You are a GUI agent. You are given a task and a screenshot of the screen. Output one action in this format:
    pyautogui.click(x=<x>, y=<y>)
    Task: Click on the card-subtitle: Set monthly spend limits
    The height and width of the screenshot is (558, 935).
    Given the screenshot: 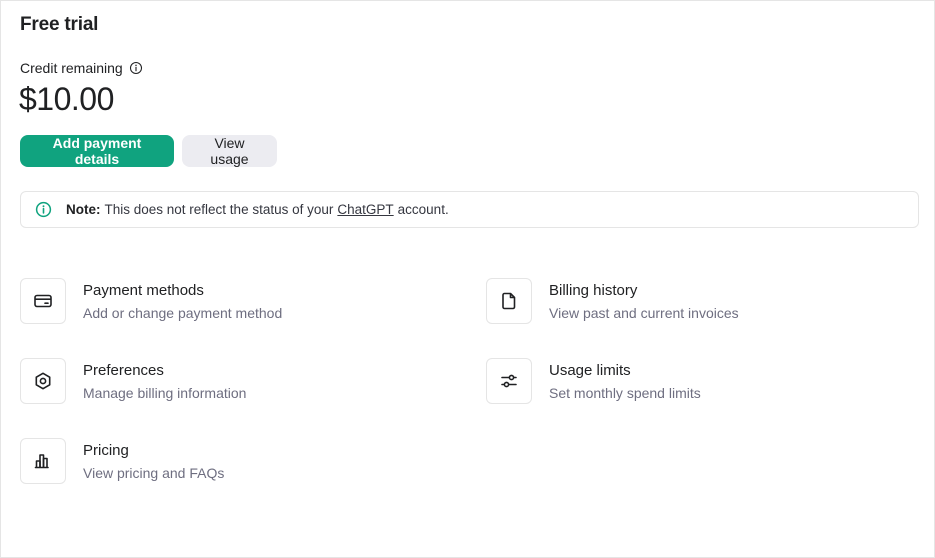 What is the action you would take?
    pyautogui.click(x=625, y=393)
    